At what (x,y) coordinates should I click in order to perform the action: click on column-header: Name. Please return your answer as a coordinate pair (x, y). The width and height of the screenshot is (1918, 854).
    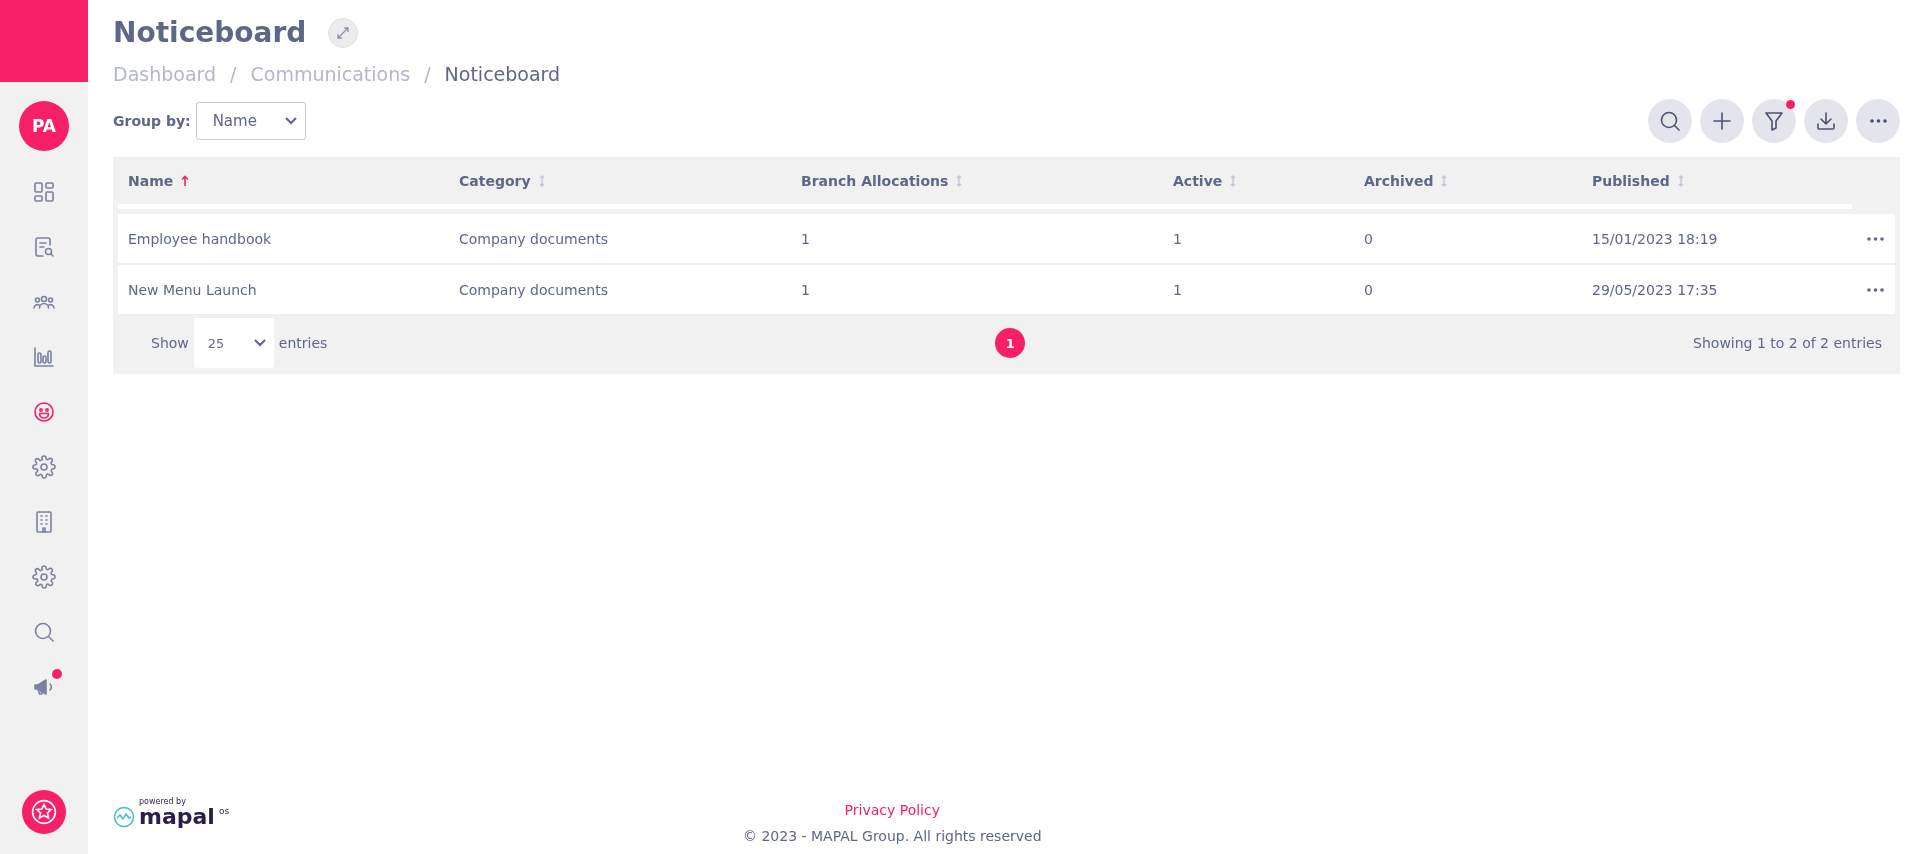
    Looking at the image, I should click on (151, 180).